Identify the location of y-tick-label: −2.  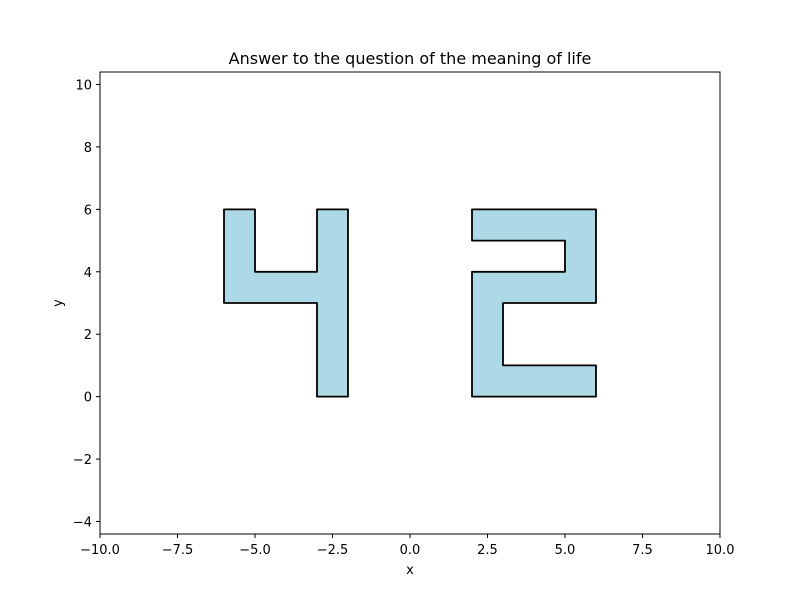
(82, 460).